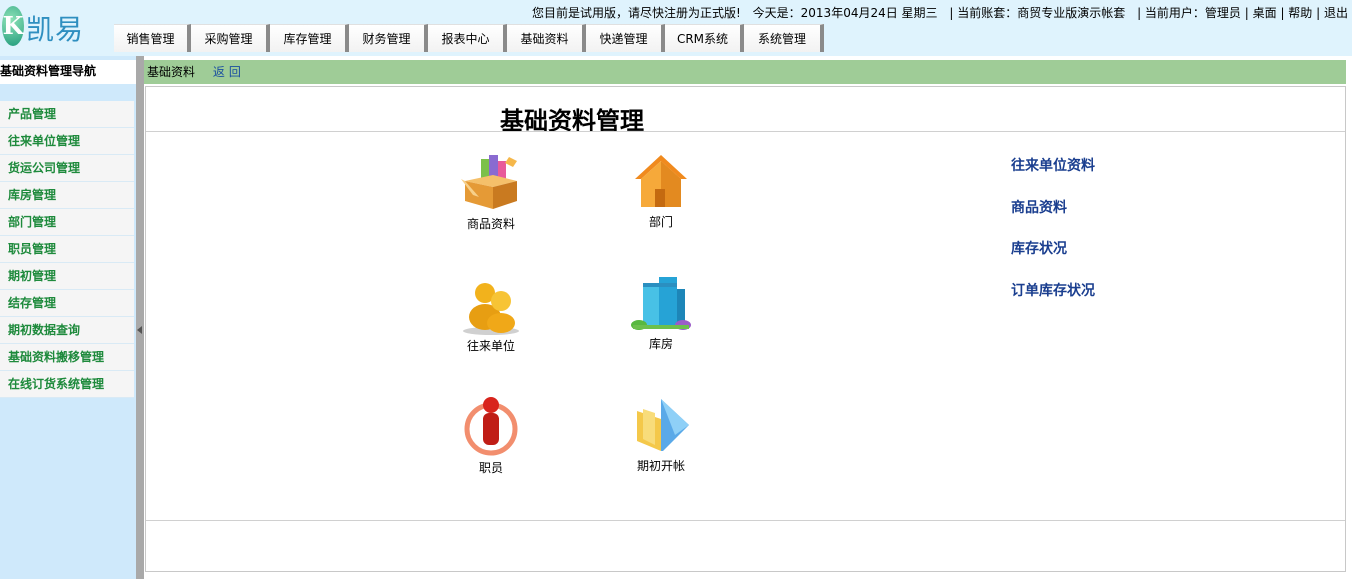 Image resolution: width=1352 pixels, height=579 pixels. Describe the element at coordinates (13, 26) in the screenshot. I see `logo-letter: K` at that location.